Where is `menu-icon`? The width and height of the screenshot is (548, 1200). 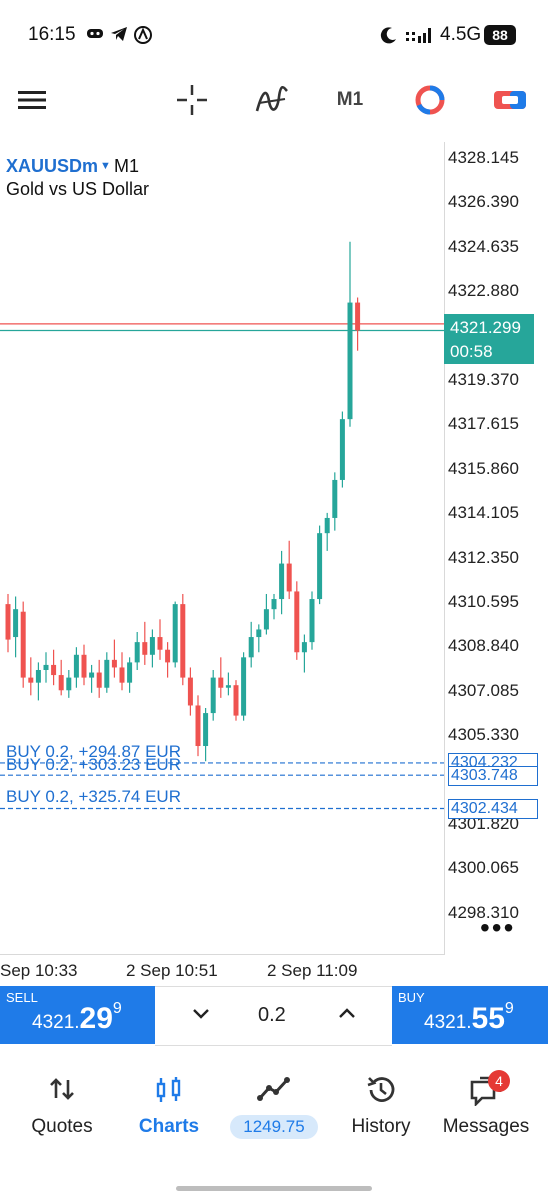 menu-icon is located at coordinates (32, 100).